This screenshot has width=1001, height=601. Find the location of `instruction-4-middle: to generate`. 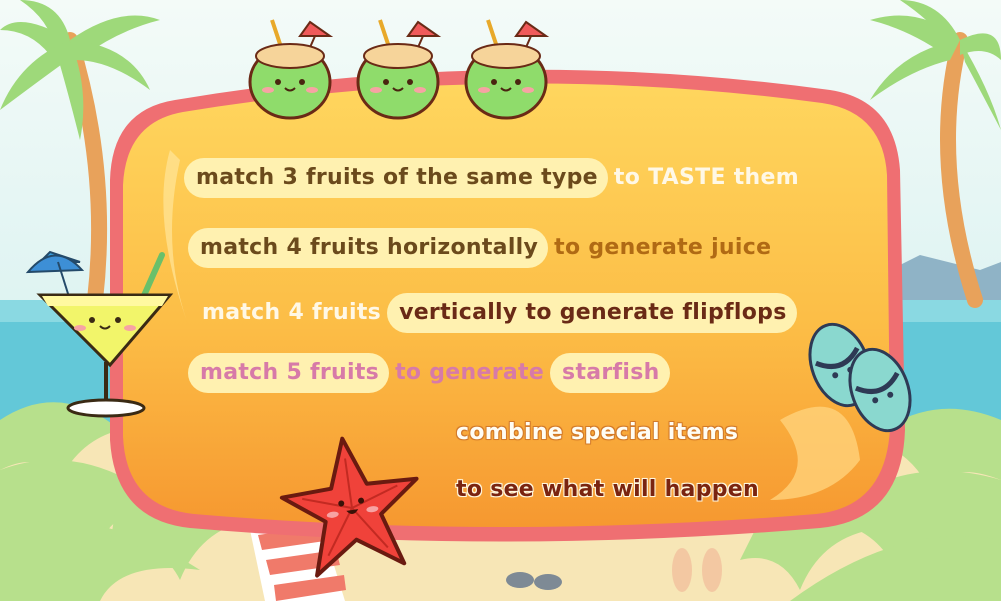

instruction-4-middle: to generate is located at coordinates (470, 372).